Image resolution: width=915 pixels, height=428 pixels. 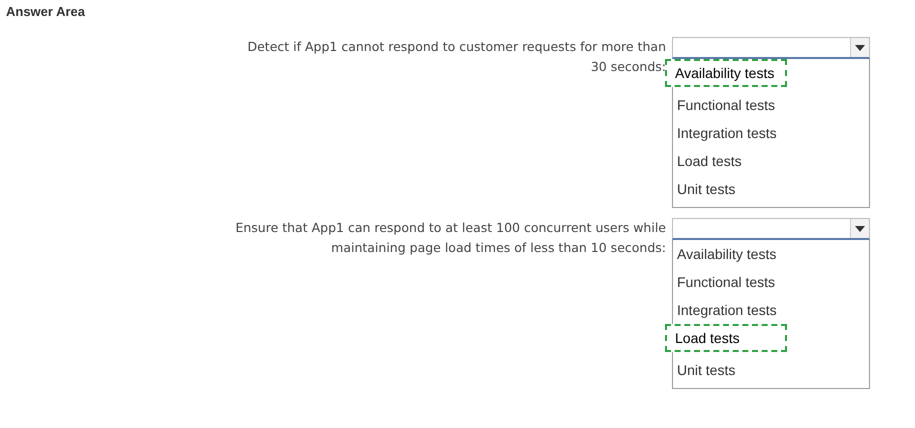 I want to click on dropdown, so click(x=771, y=229).